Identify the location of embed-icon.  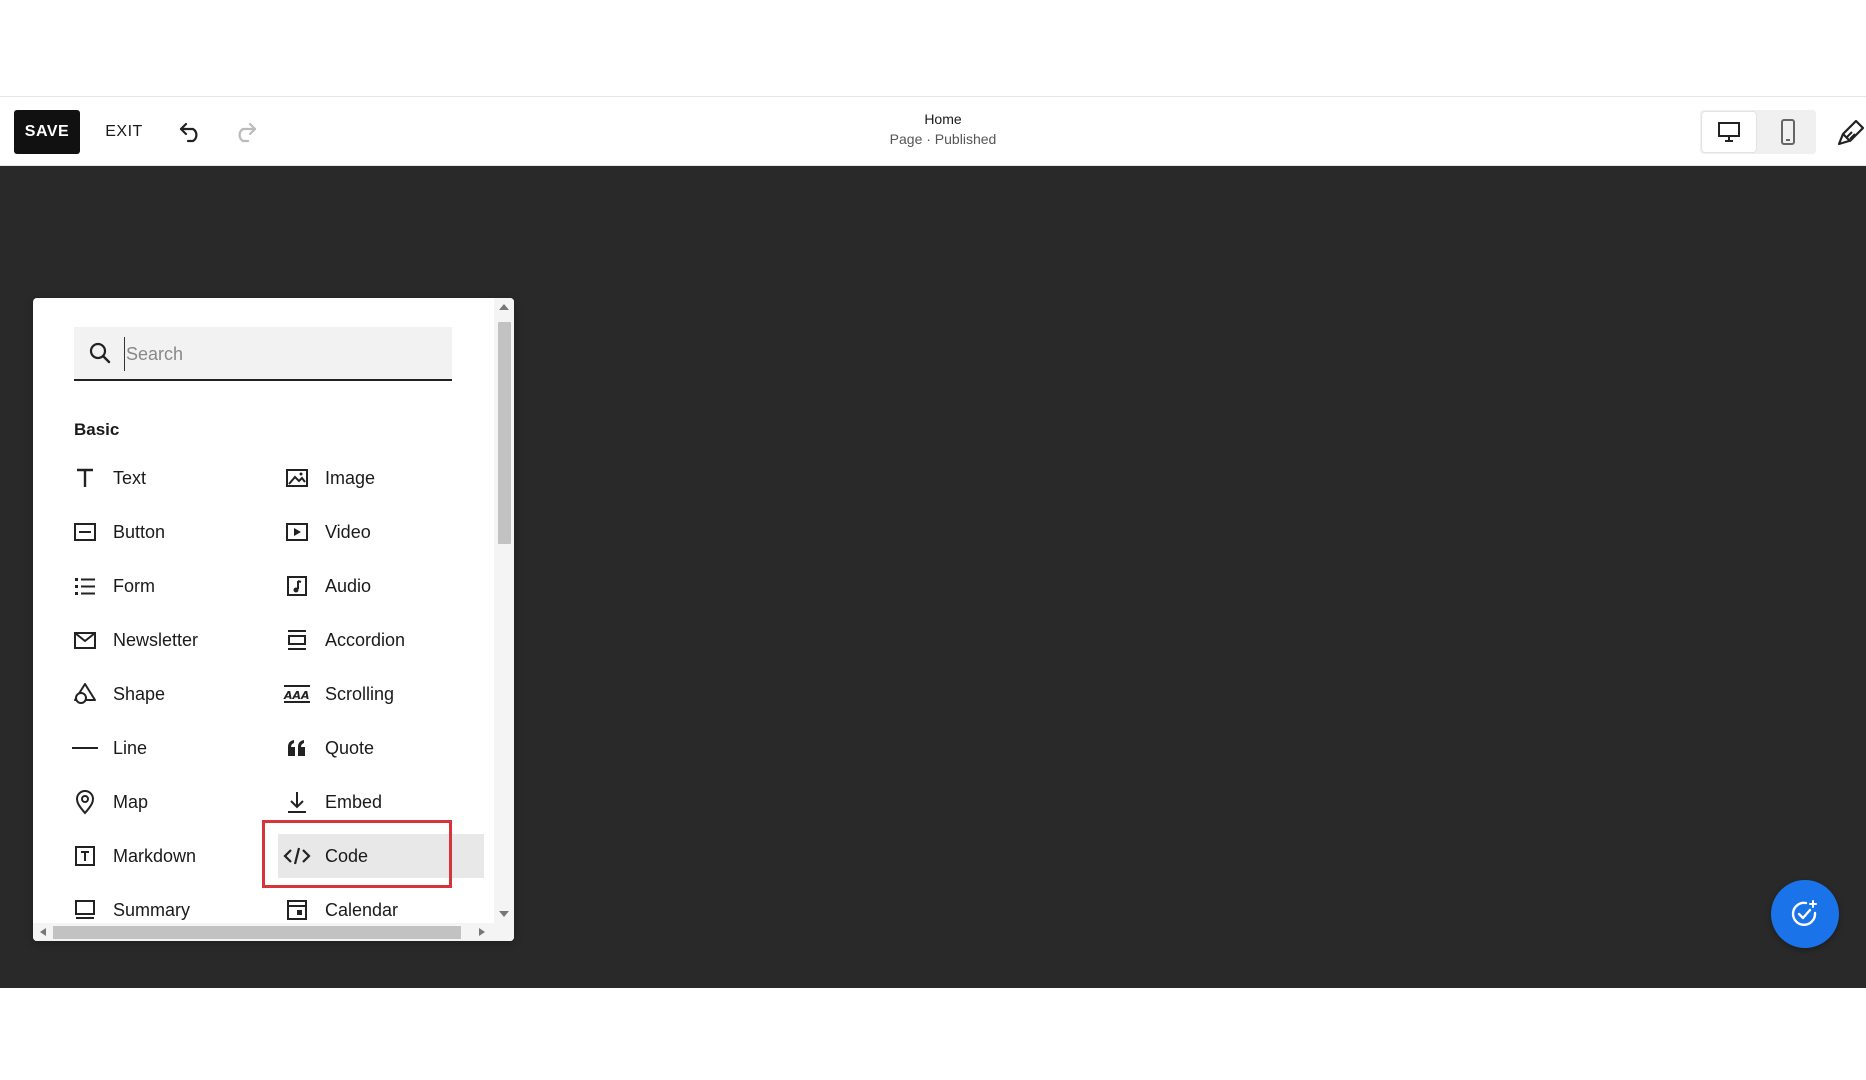
(297, 802).